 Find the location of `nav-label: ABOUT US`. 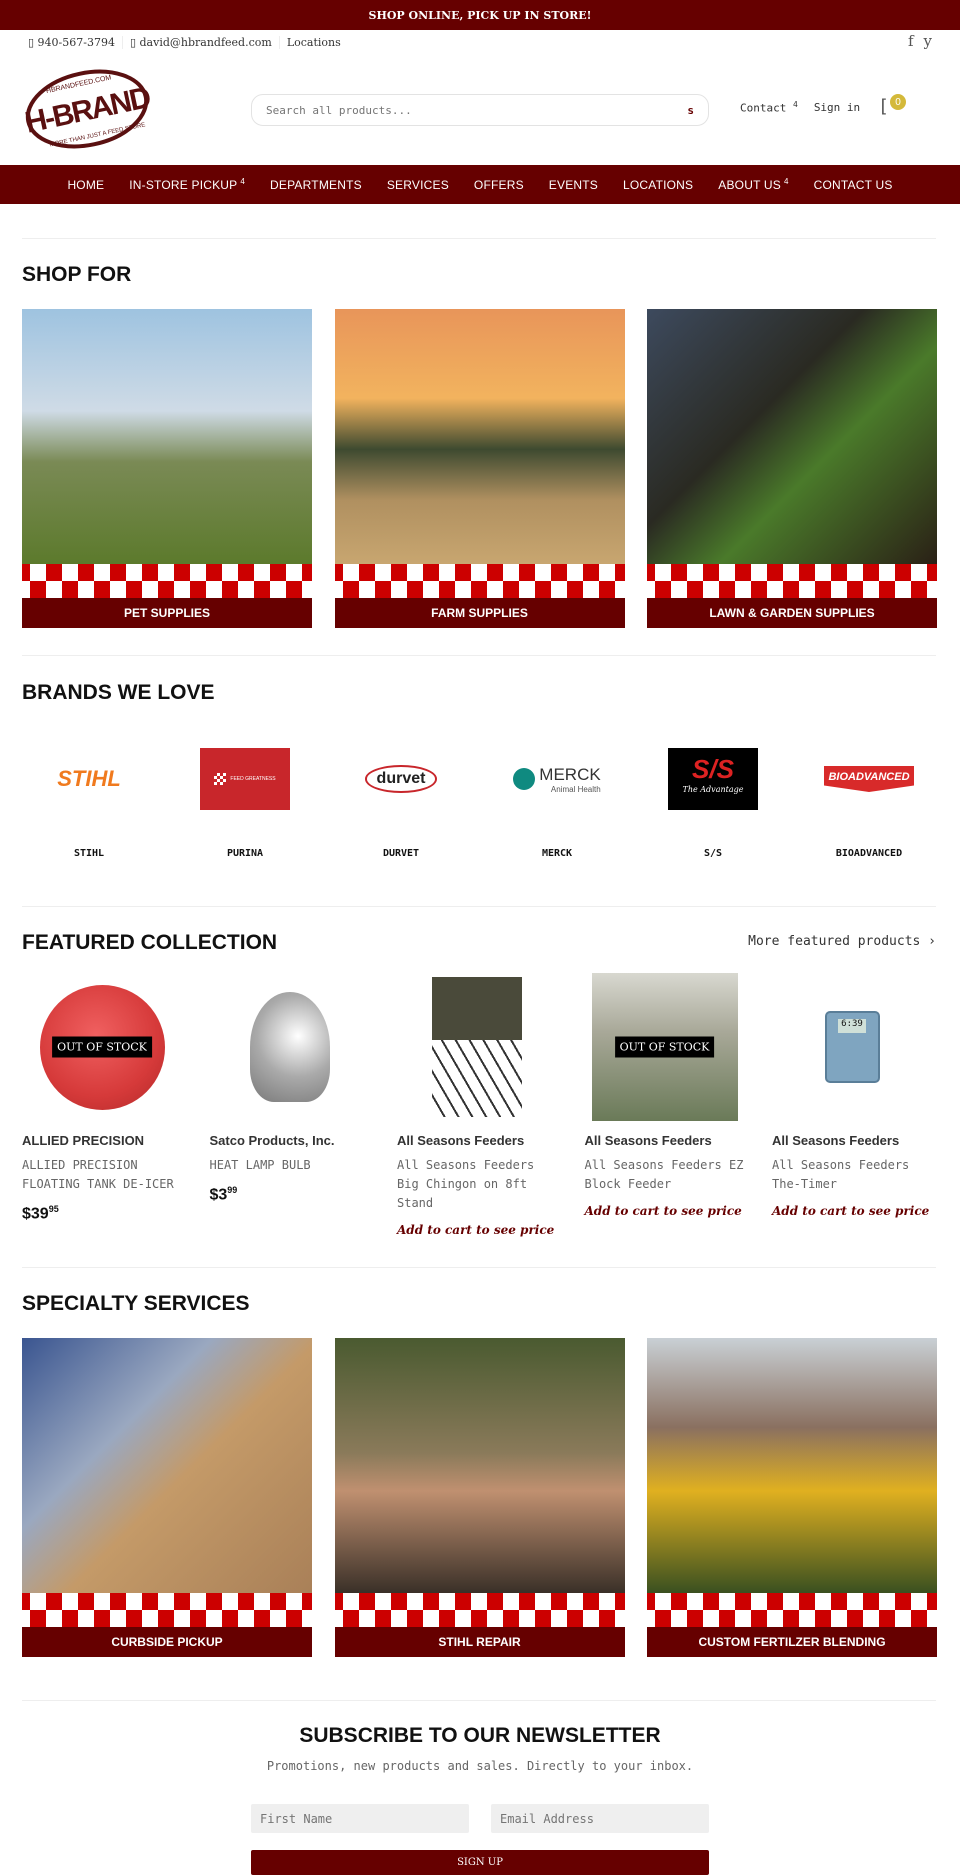

nav-label: ABOUT US is located at coordinates (749, 185).